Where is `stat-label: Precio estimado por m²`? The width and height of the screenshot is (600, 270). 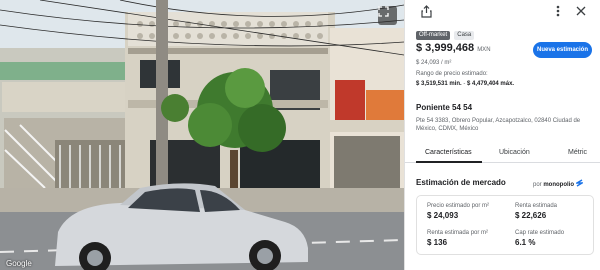 stat-label: Precio estimado por m² is located at coordinates (458, 206).